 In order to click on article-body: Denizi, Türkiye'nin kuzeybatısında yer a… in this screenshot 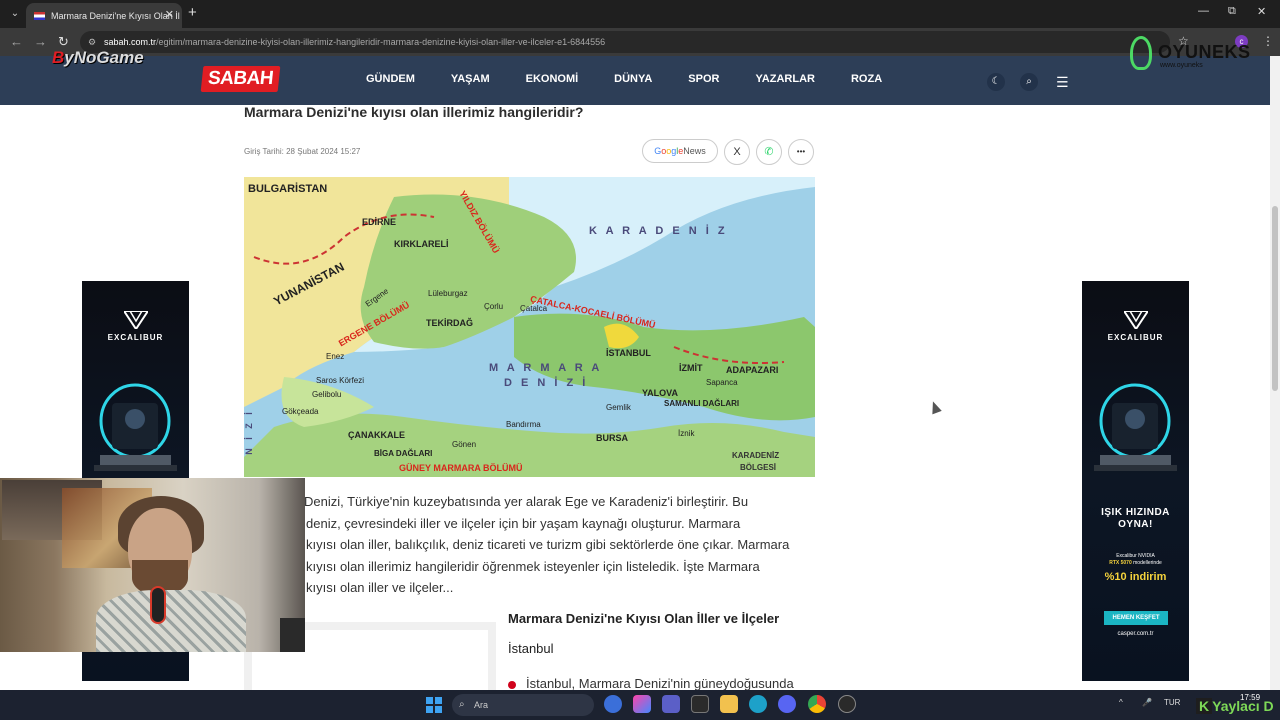, I will do `click(530, 545)`.